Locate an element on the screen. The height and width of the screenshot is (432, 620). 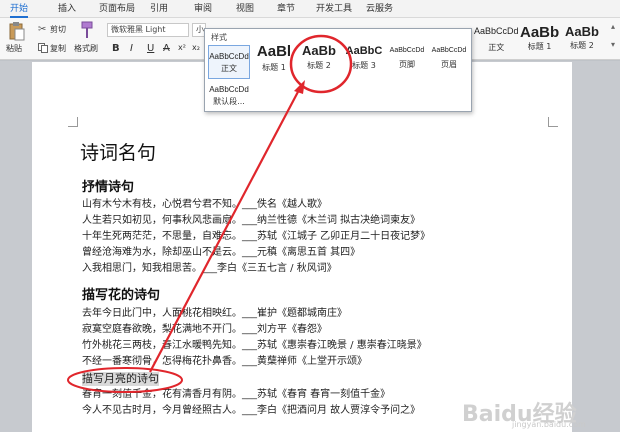
watermark-url: jingyan.baidu.com is located at coordinates (549, 424).